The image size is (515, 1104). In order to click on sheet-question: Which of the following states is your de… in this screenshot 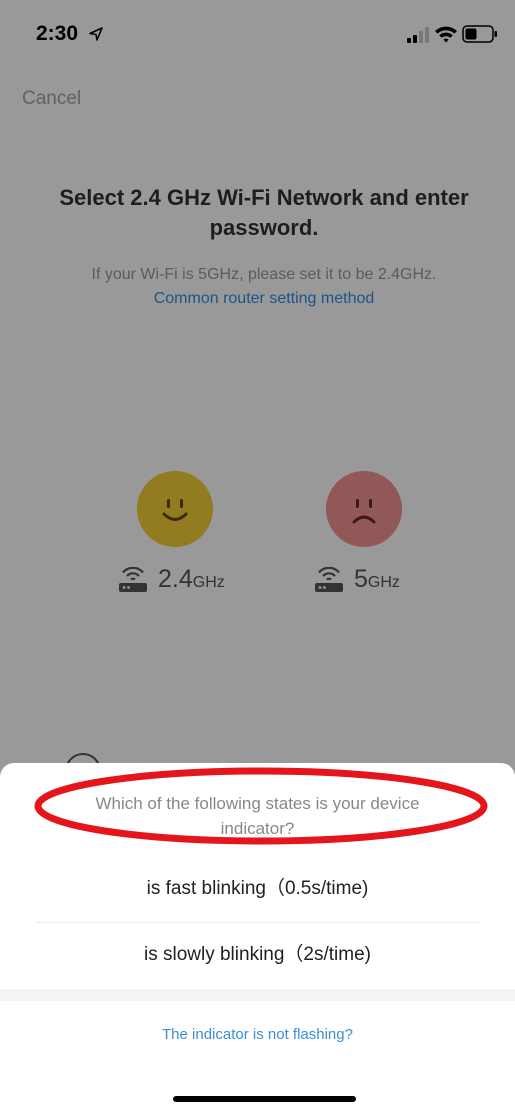, I will do `click(257, 816)`.